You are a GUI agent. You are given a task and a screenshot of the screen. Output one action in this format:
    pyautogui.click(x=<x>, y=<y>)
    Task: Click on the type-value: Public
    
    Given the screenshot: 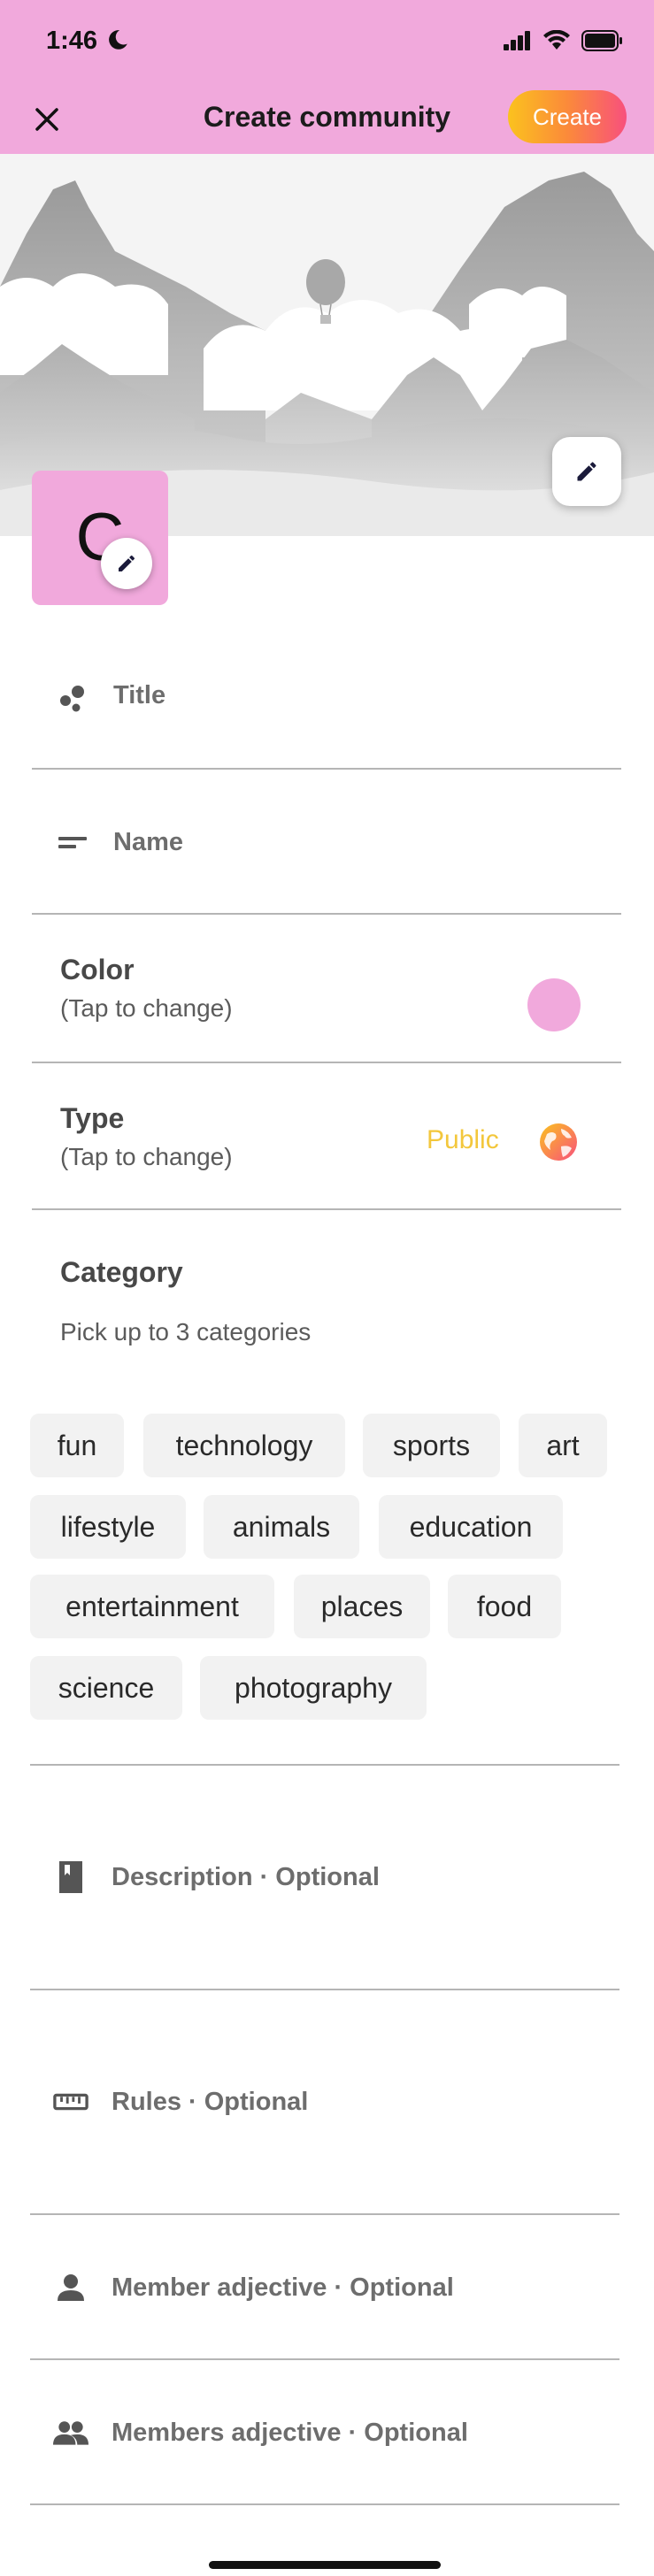 What is the action you would take?
    pyautogui.click(x=463, y=1139)
    